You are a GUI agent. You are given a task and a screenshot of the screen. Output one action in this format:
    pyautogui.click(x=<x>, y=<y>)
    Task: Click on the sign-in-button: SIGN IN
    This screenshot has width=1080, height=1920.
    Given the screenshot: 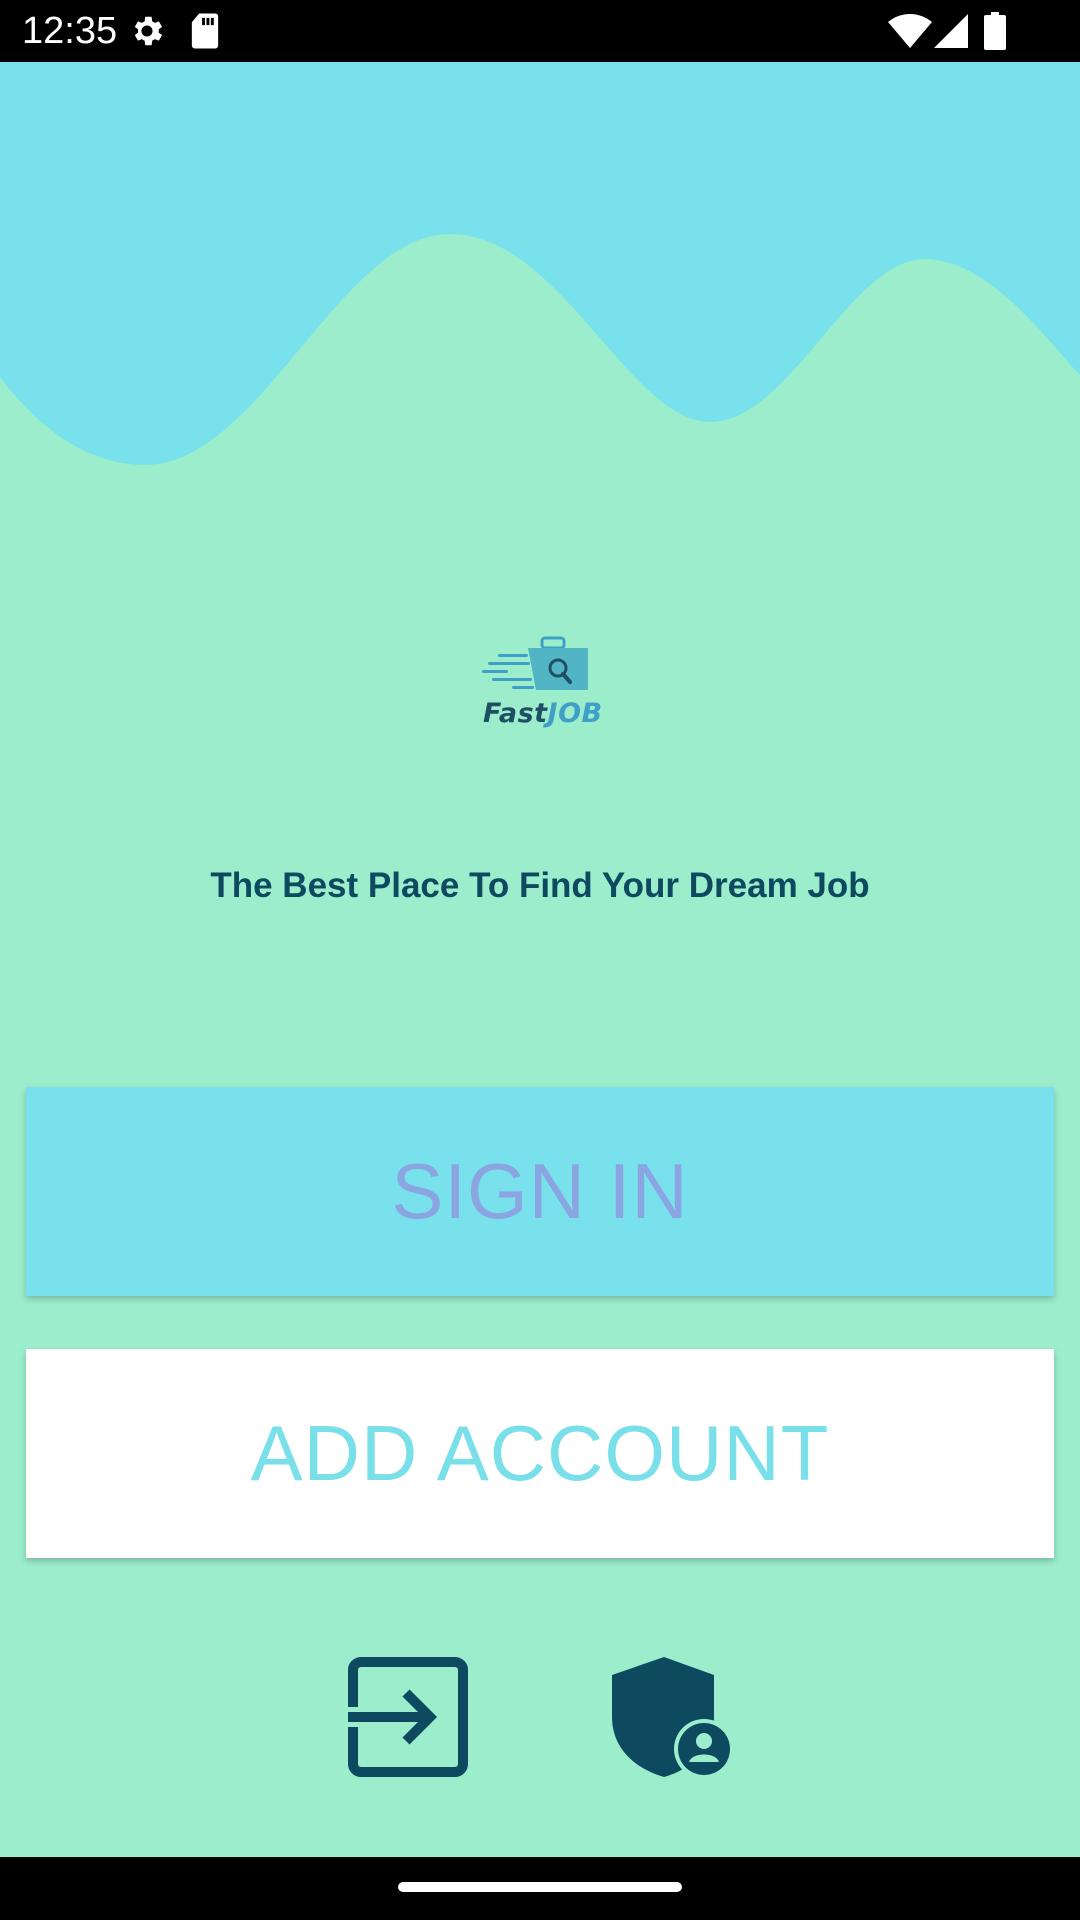 What is the action you would take?
    pyautogui.click(x=540, y=1191)
    